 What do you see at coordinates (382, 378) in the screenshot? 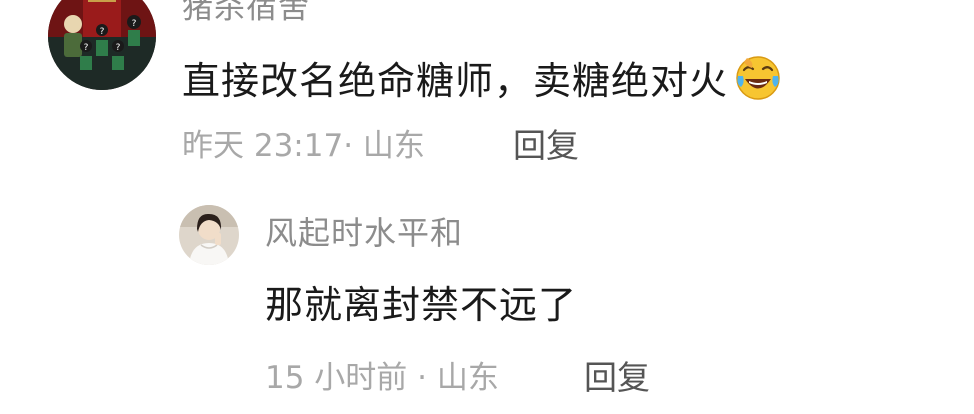
I see `reply-meta: 15 小时前 · 山东` at bounding box center [382, 378].